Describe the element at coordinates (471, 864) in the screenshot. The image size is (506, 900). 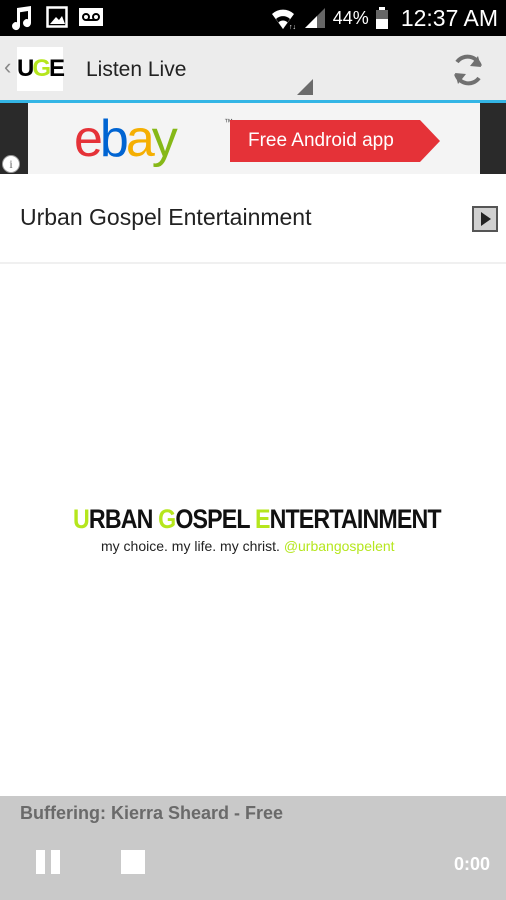
I see `elapsed-time: 0:00` at that location.